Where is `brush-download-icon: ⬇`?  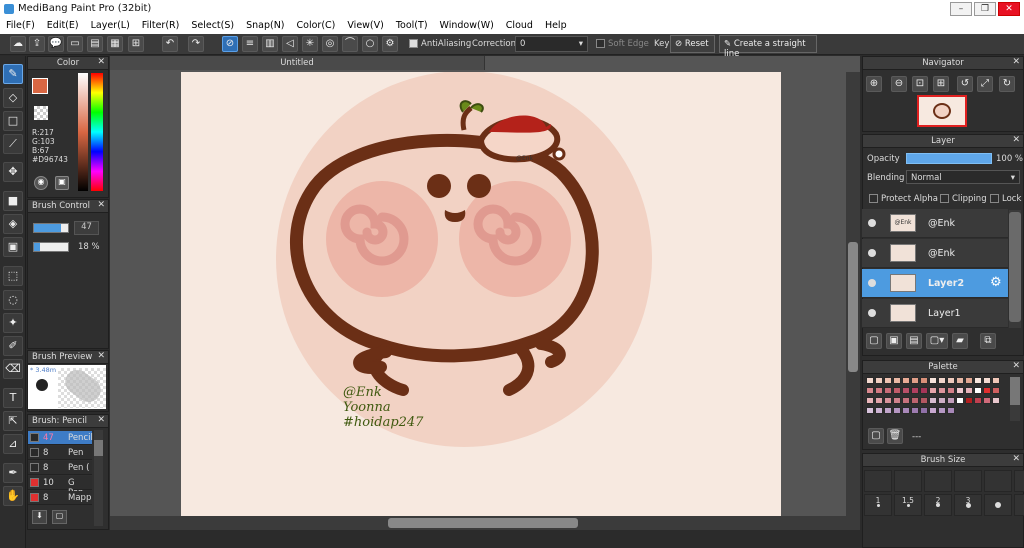
brush-download-icon: ⬇ is located at coordinates (39, 517).